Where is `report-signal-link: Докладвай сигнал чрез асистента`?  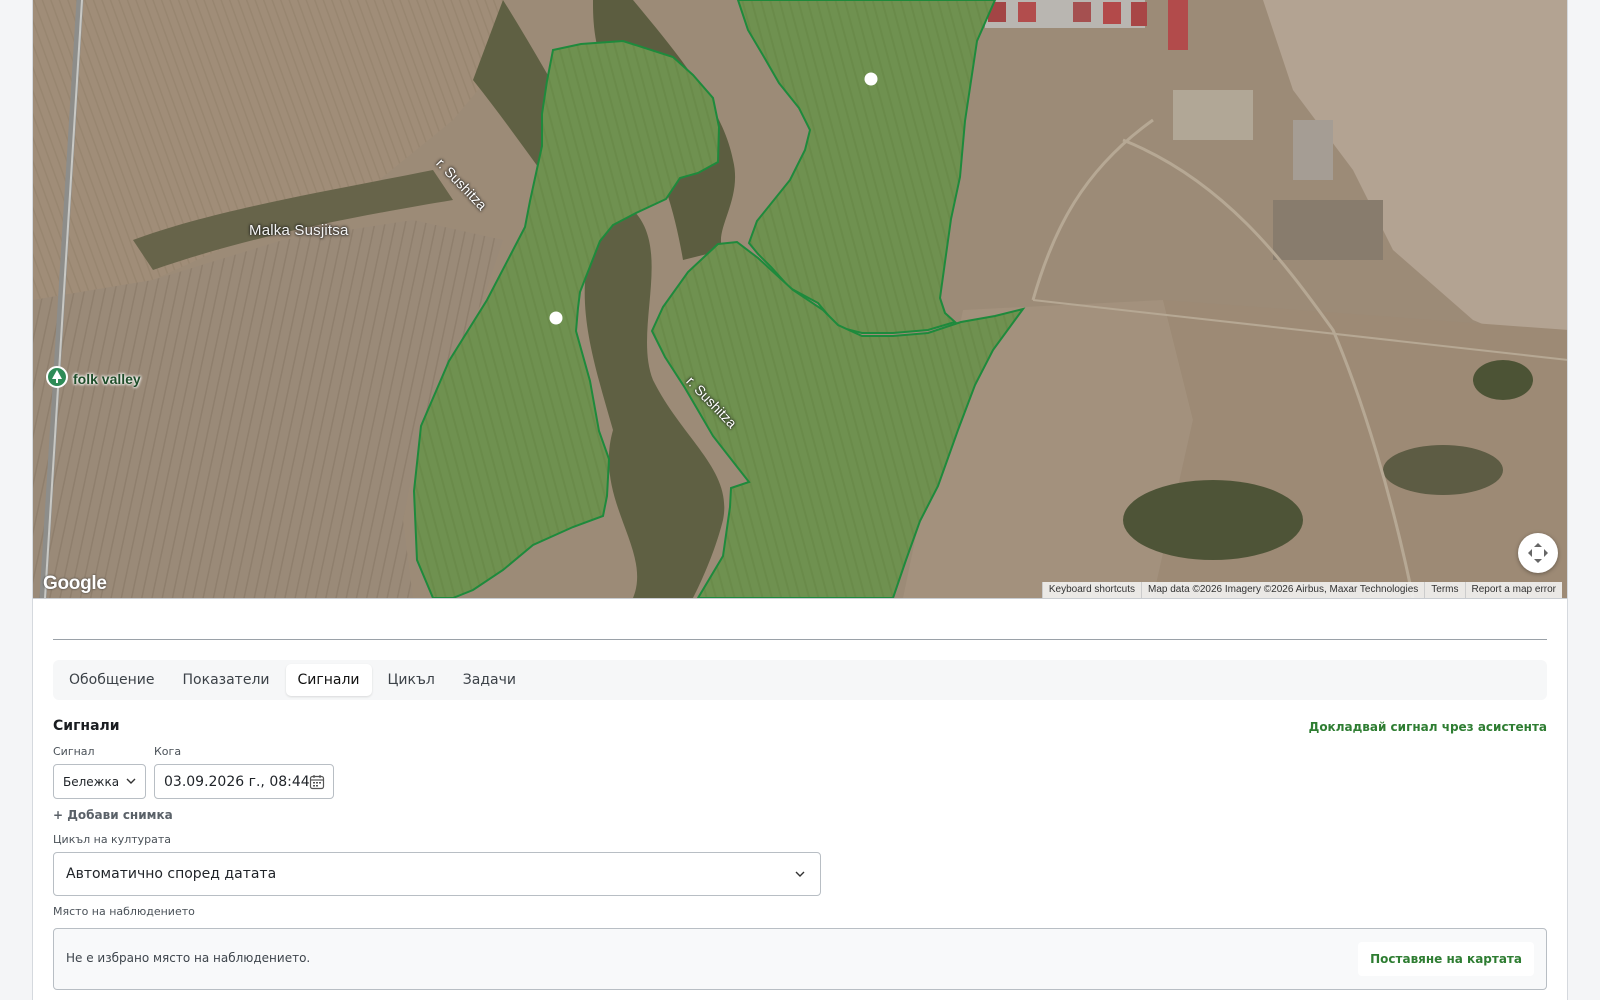
report-signal-link: Докладвай сигнал чрез асистента is located at coordinates (1428, 727).